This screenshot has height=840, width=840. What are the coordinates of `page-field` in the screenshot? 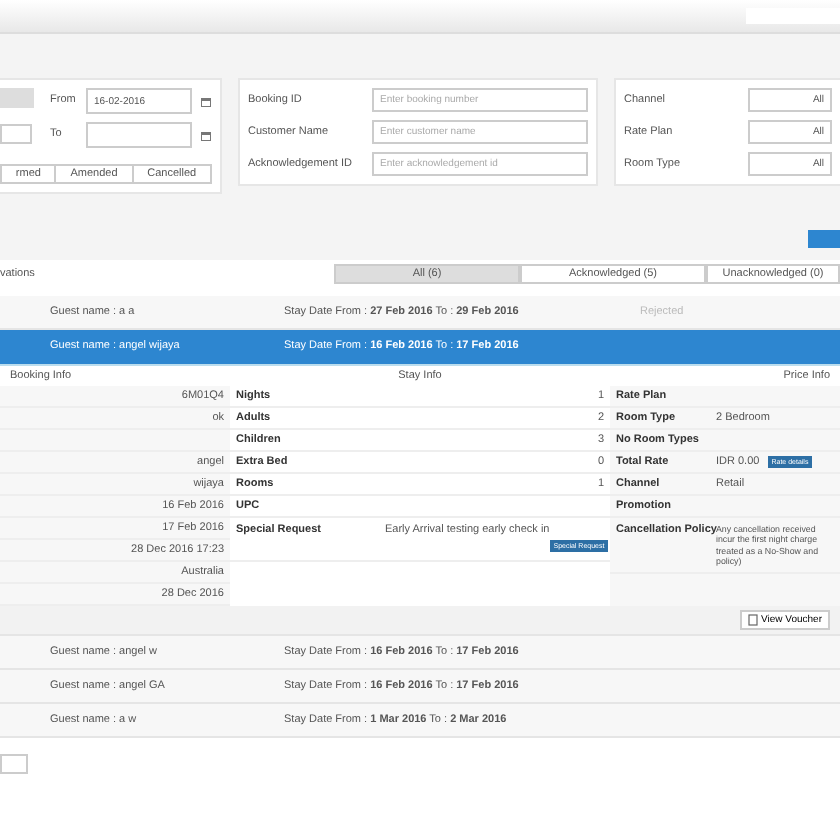 It's located at (14, 764).